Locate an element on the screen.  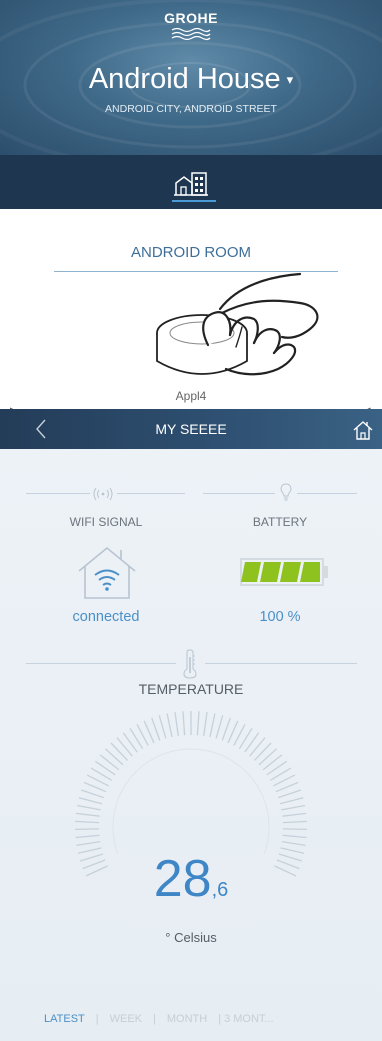
temperature-unit: ° Celsius is located at coordinates (191, 937).